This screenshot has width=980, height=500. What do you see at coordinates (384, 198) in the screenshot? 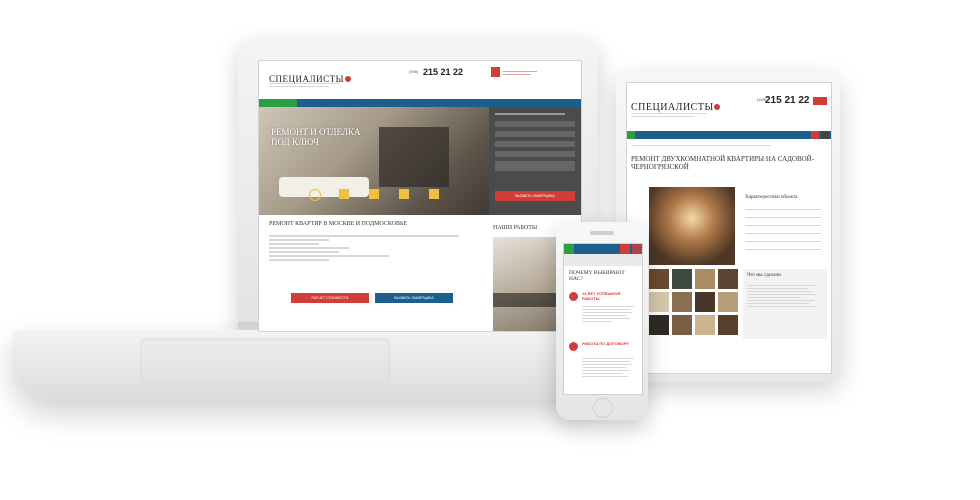
I see `hero-features` at bounding box center [384, 198].